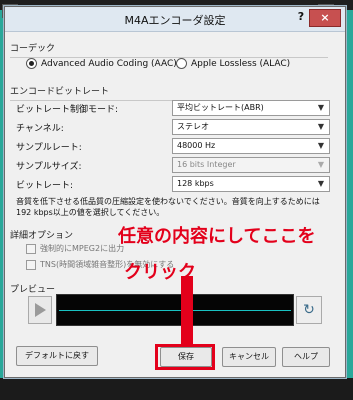  I want to click on loop-button: ↻, so click(309, 310).